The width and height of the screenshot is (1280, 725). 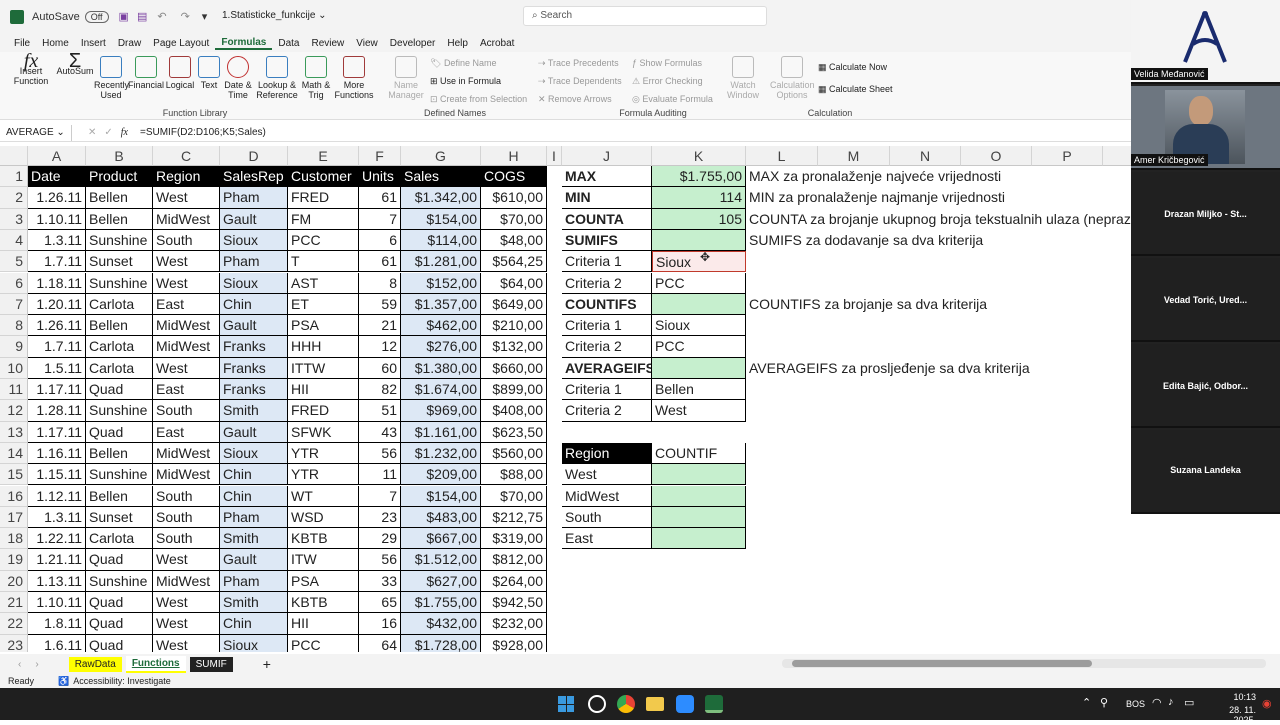 I want to click on data-cell: $232,00, so click(x=514, y=624).